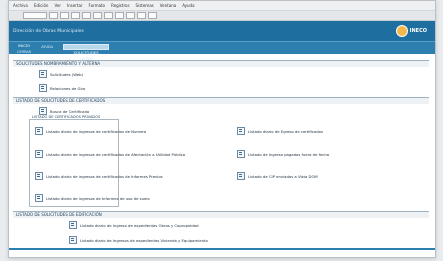  Describe the element at coordinates (221, 63) in the screenshot. I see `section-header-solicitudes: SOLICITUDES NOMBRAMIENTO Y ALTERNA` at that location.